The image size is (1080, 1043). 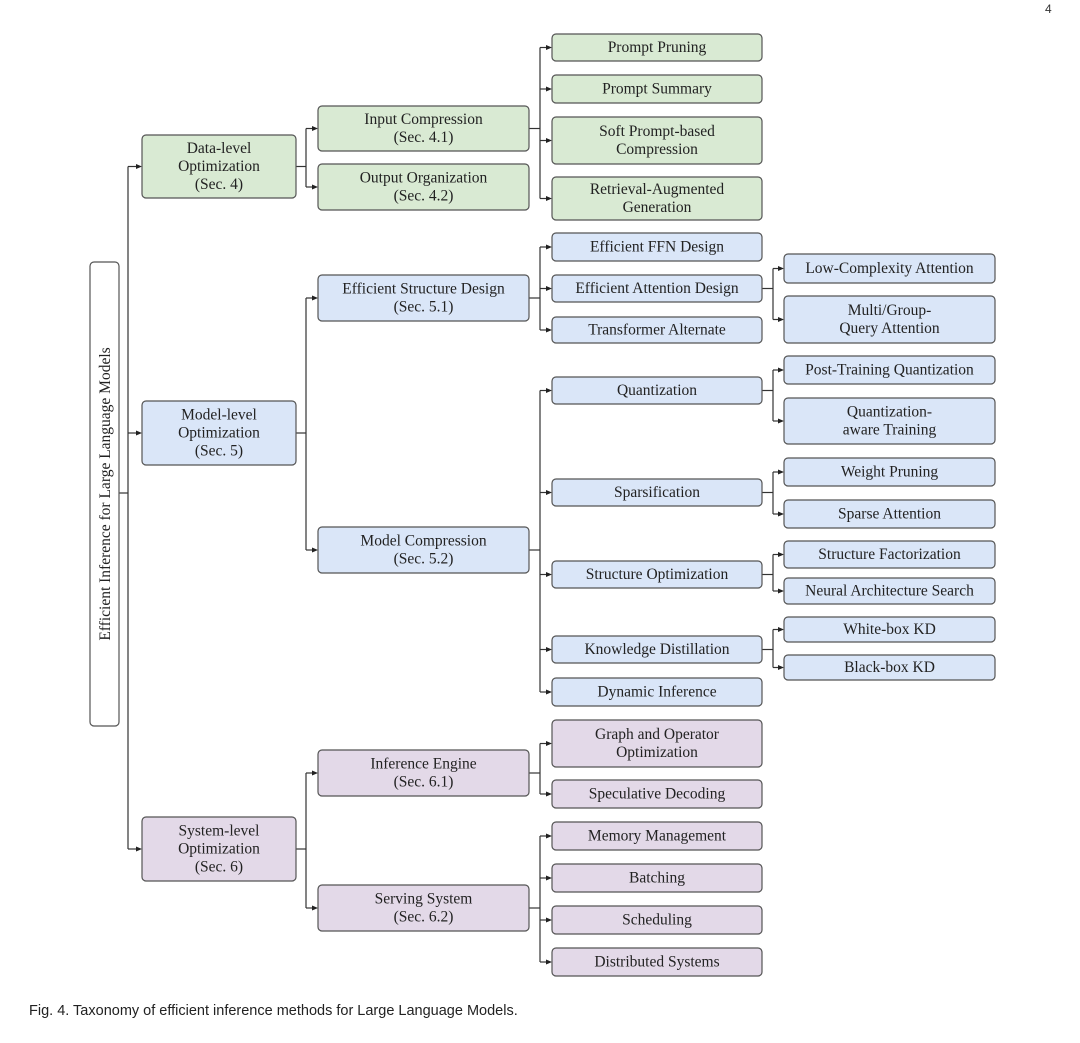 I want to click on node-serving-system-sec-6-2: Serving System(Sec. 6.2), so click(x=423, y=908).